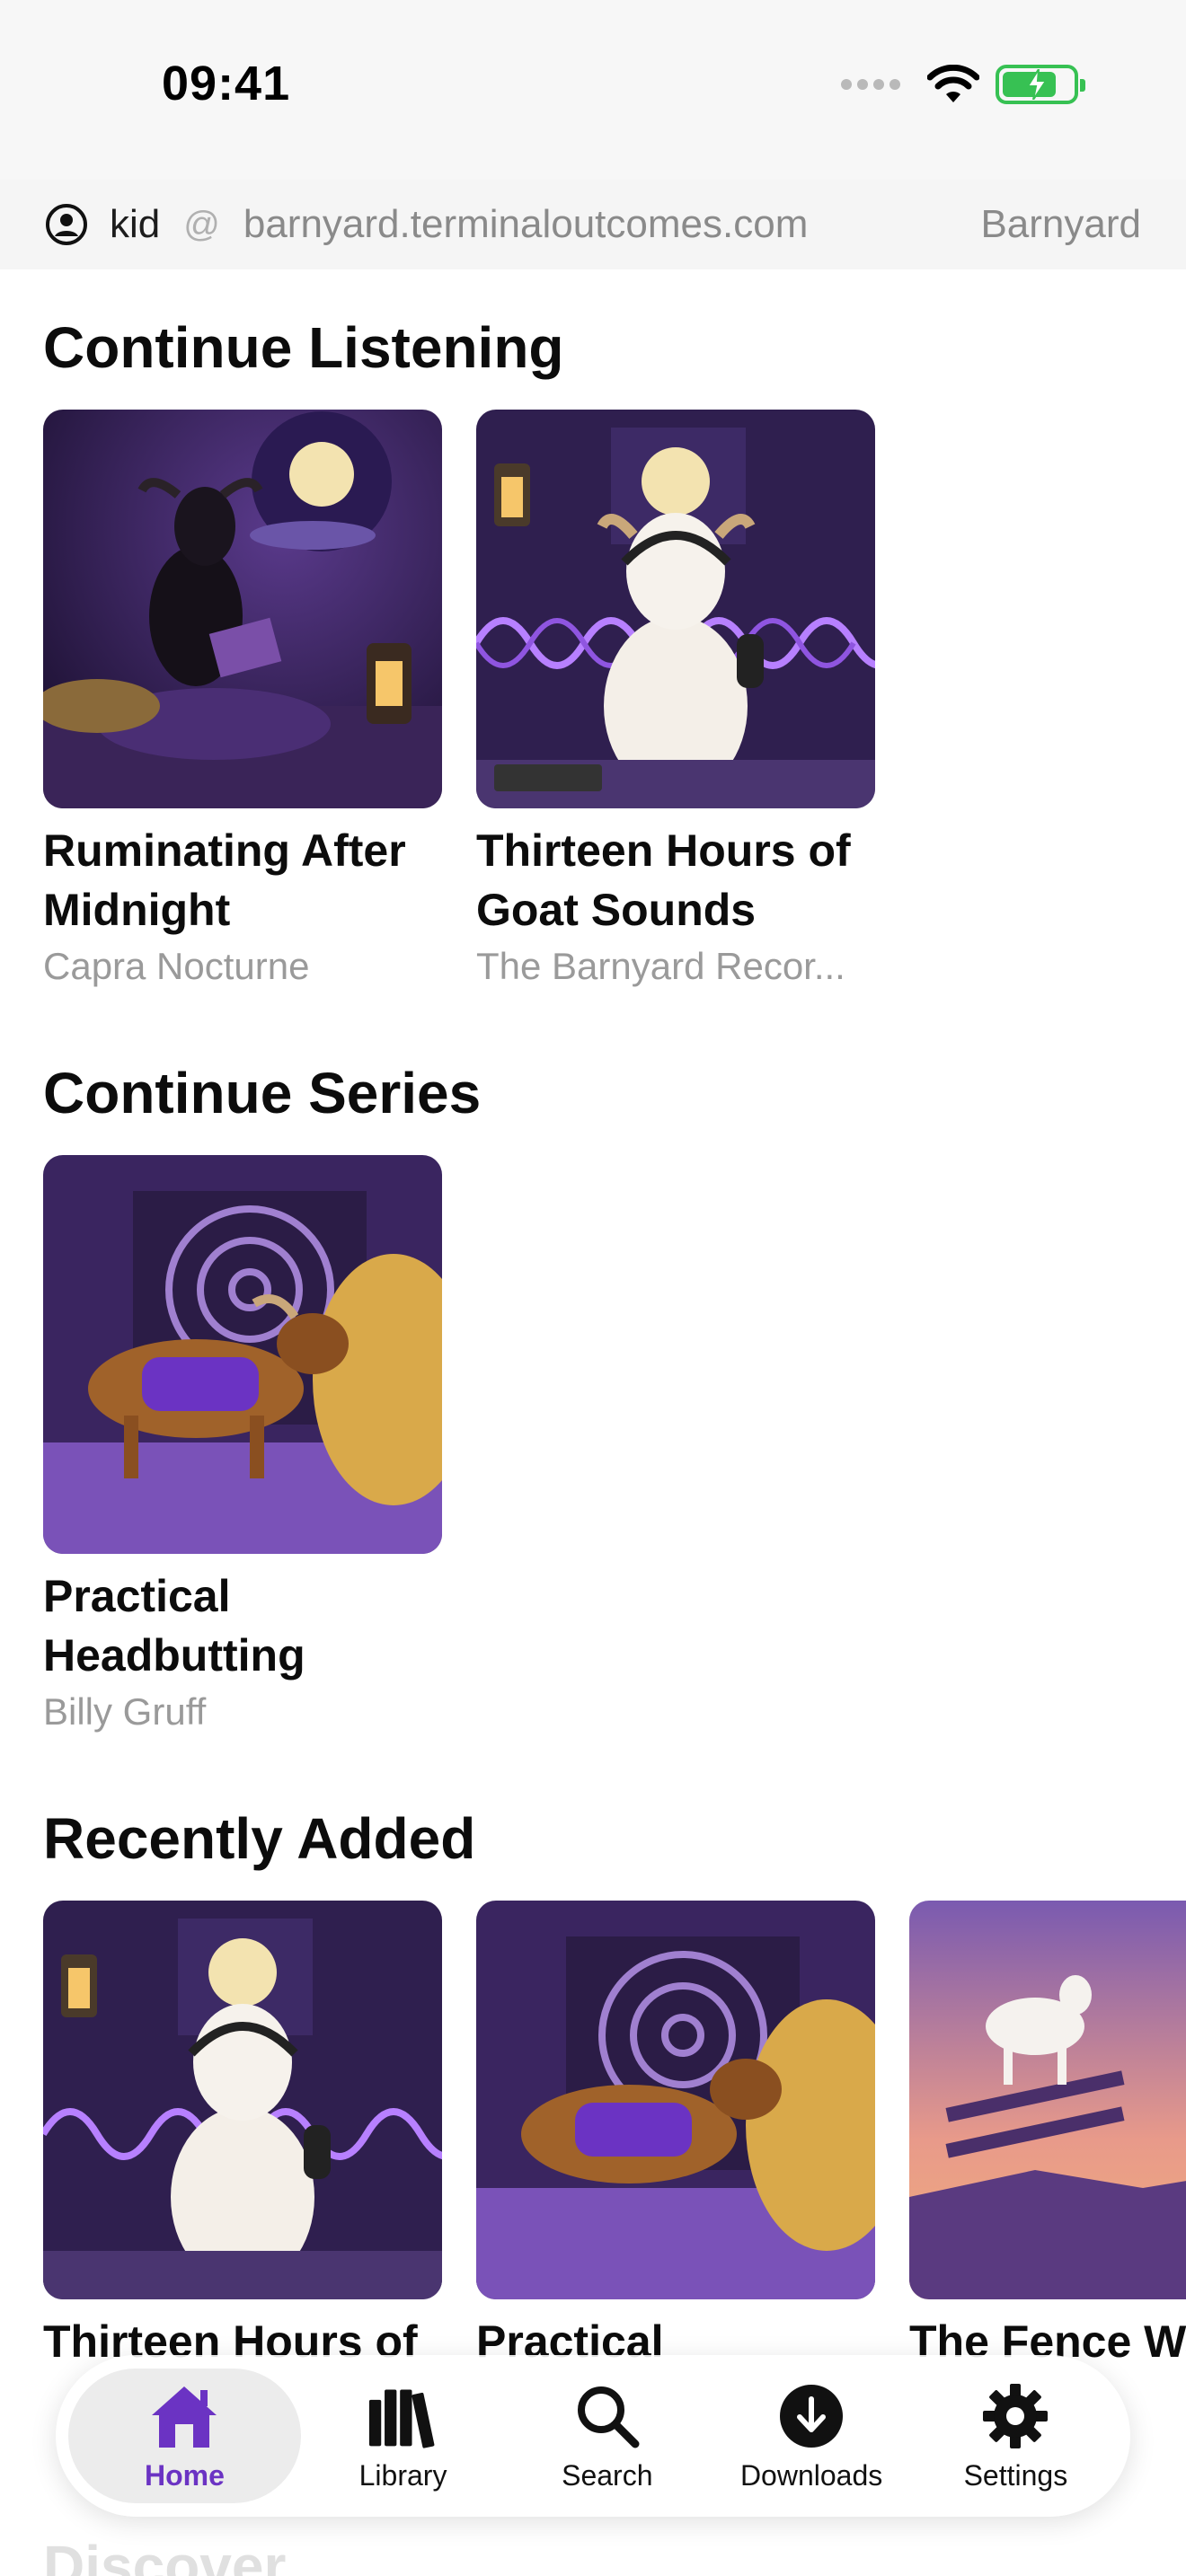 Image resolution: width=1186 pixels, height=2576 pixels. I want to click on book-author: Capra Nocturne, so click(176, 966).